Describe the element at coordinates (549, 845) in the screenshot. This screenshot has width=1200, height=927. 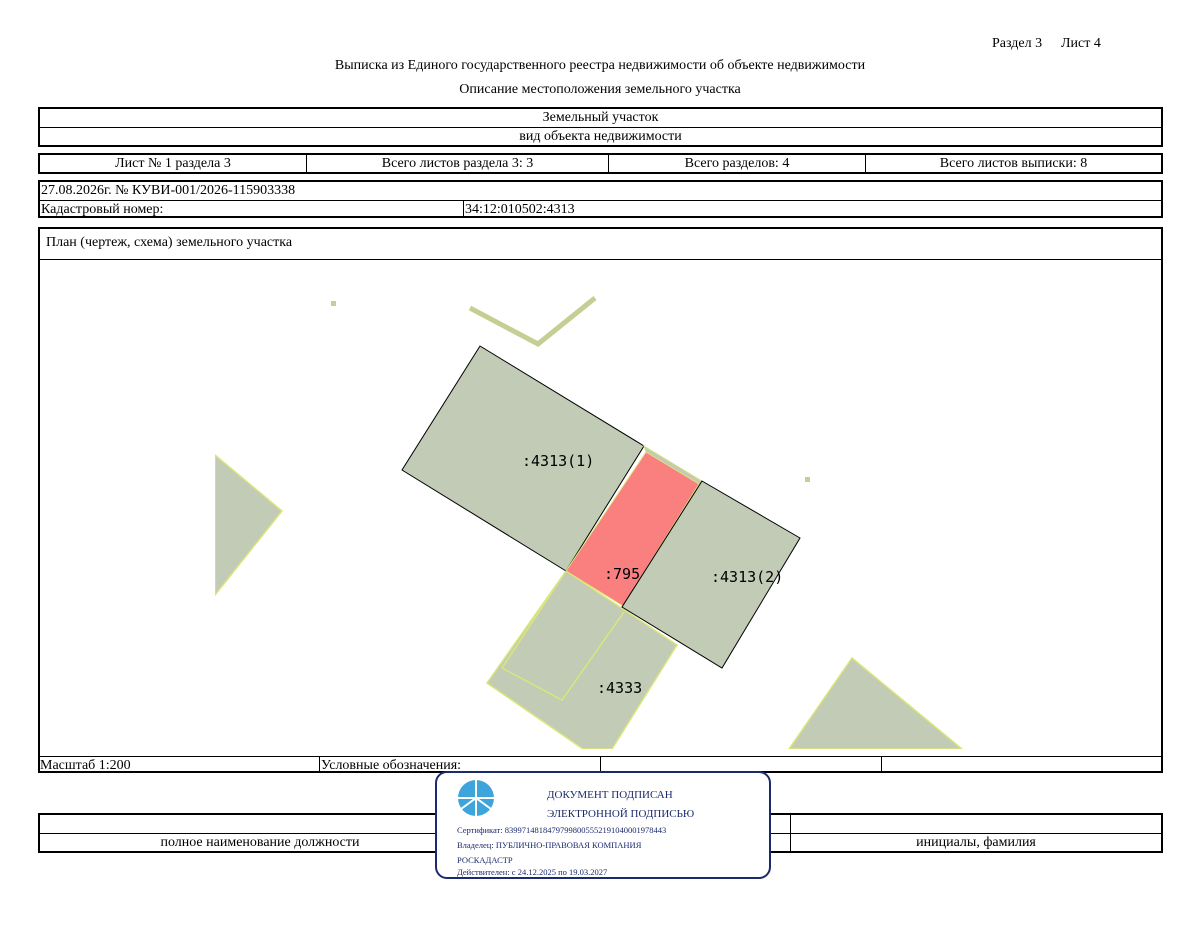
I see `stamp-owner: Владелец: ПУБЛИЧНО-ПРАВОВАЯ КОМПАНИЯ` at that location.